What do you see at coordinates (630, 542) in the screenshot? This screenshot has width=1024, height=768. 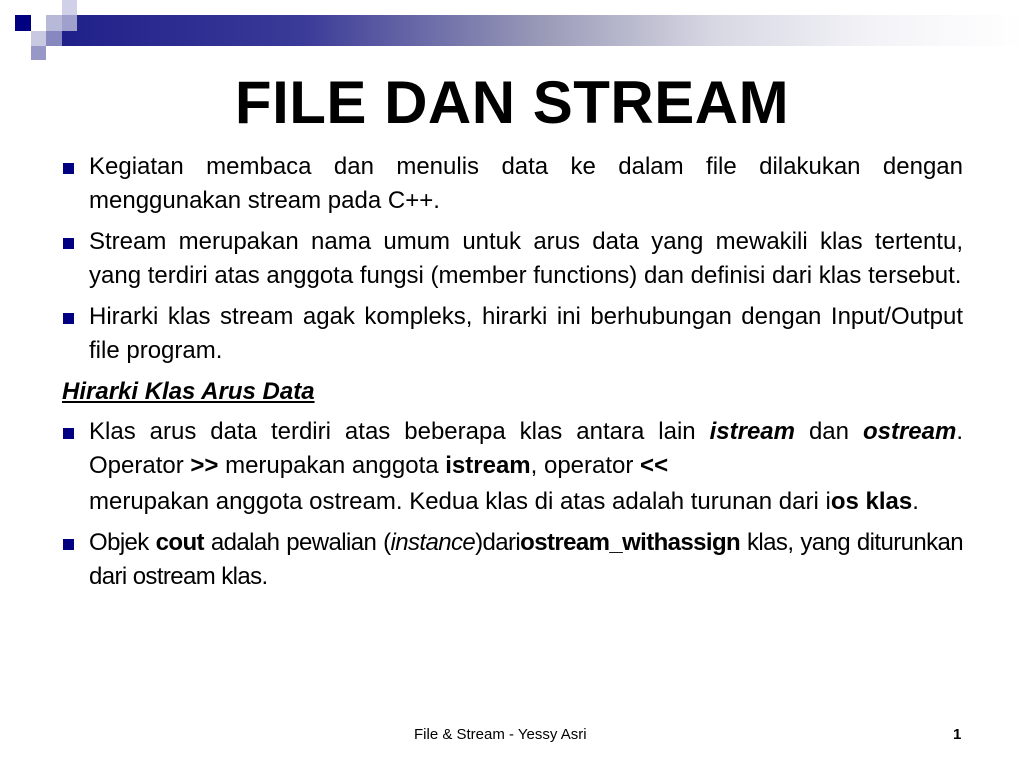 I see `ostream-withassign-term: ostream_withassign` at bounding box center [630, 542].